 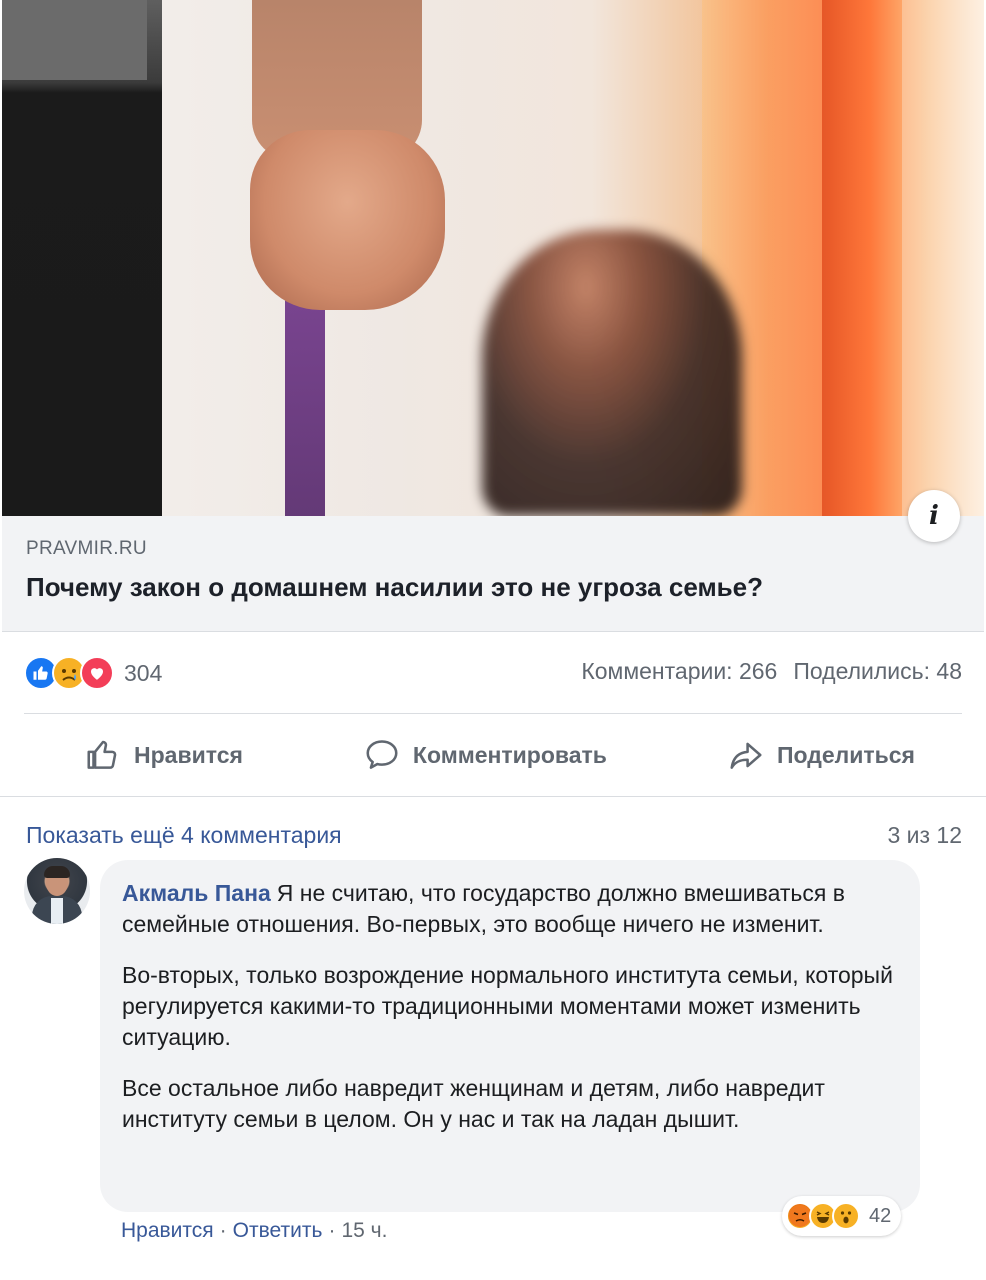 I want to click on share-button: Поделиться, so click(x=821, y=755).